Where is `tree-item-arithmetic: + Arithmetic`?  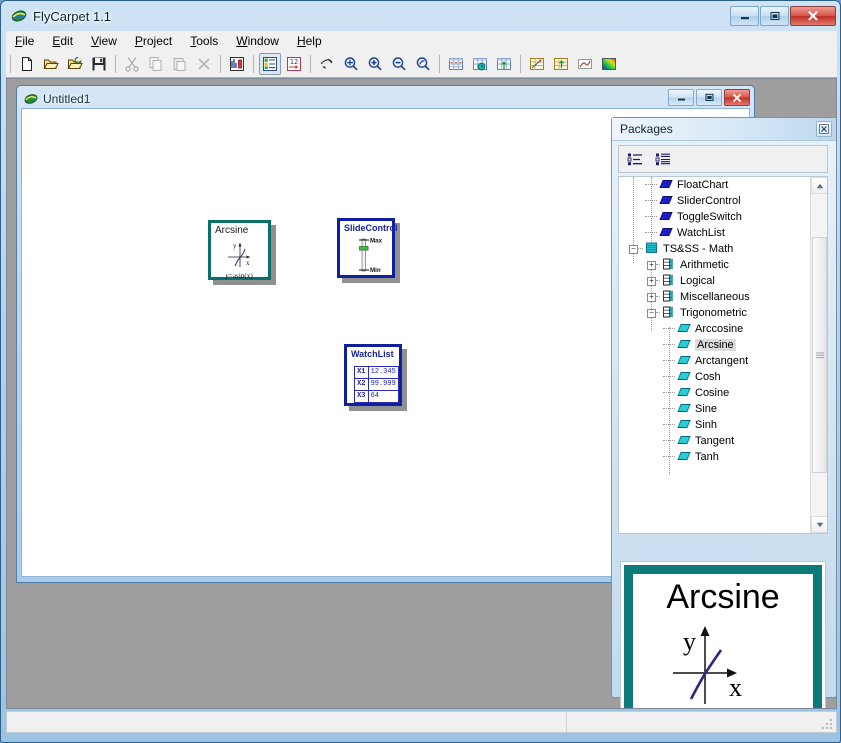
tree-item-arithmetic: + Arithmetic is located at coordinates (714, 265).